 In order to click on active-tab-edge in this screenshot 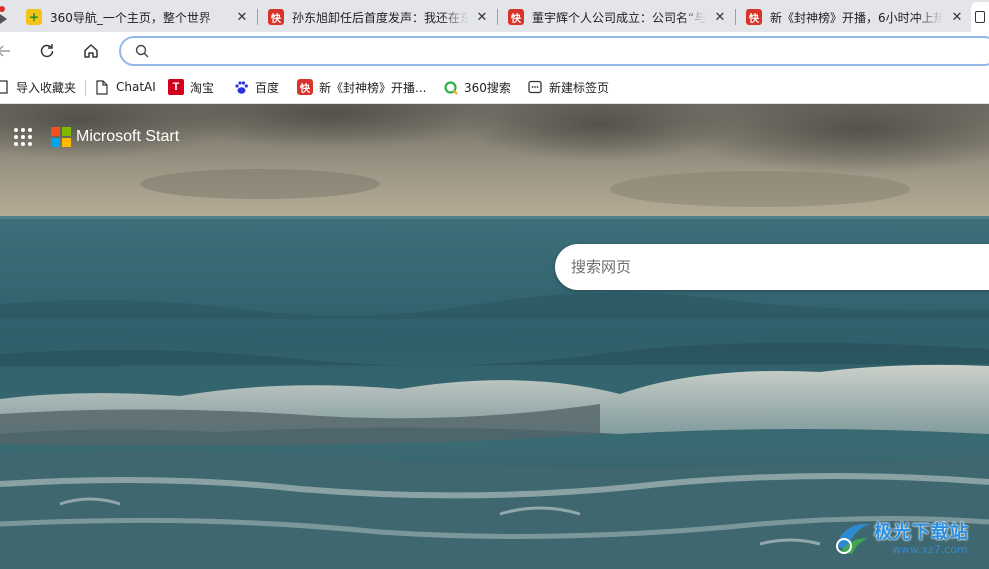, I will do `click(980, 17)`.